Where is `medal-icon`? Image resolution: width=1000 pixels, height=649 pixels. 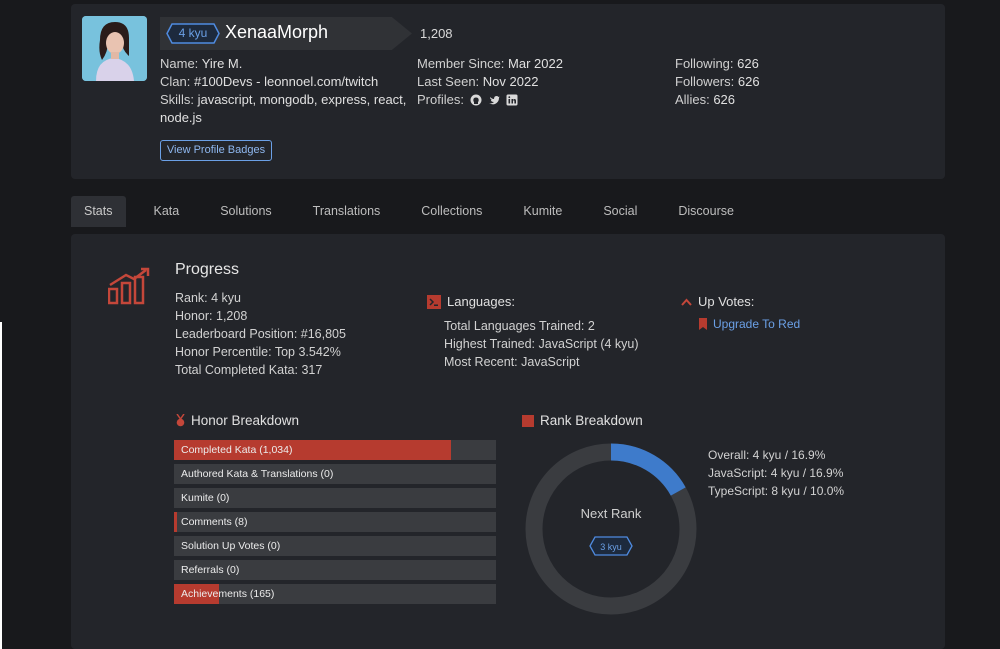
medal-icon is located at coordinates (180, 420).